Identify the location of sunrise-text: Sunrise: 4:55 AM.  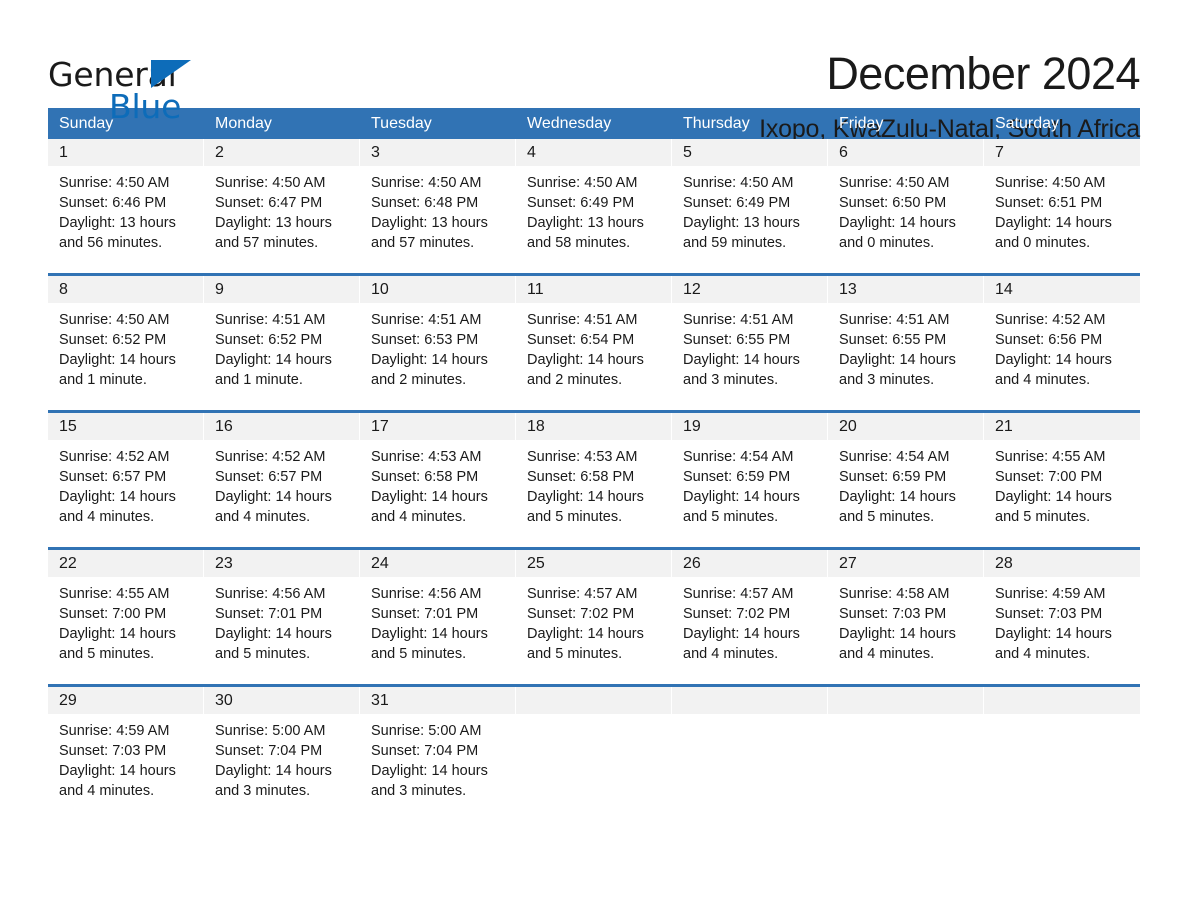
(114, 594).